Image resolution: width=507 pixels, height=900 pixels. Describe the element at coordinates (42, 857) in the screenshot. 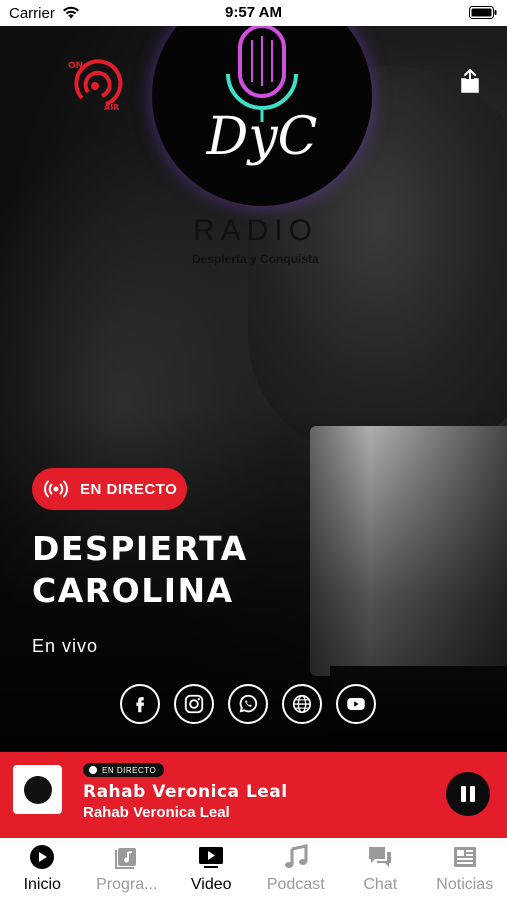

I see `play-circle-icon` at that location.